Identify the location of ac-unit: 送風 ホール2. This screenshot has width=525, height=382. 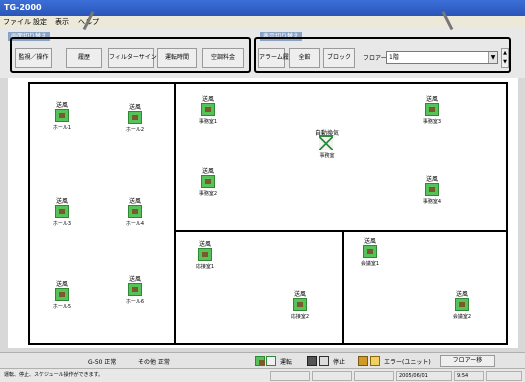
(135, 119).